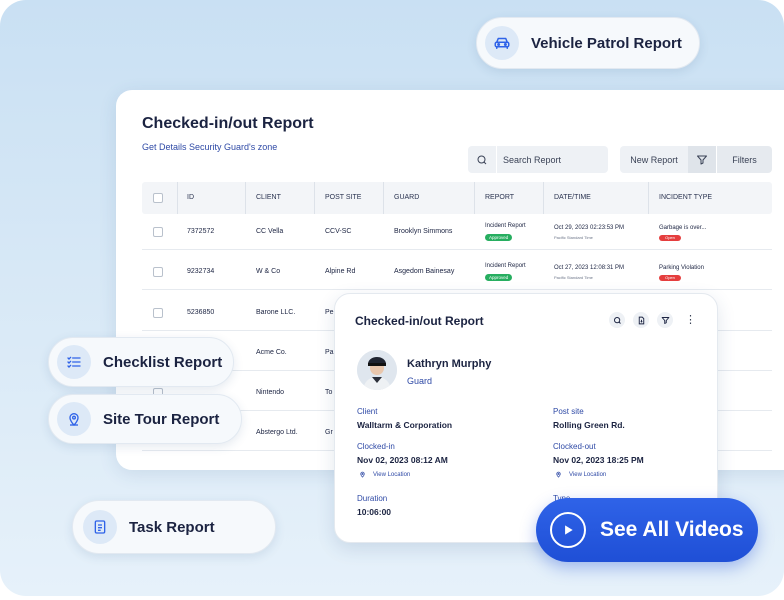  I want to click on new-report-button: New Report, so click(654, 159).